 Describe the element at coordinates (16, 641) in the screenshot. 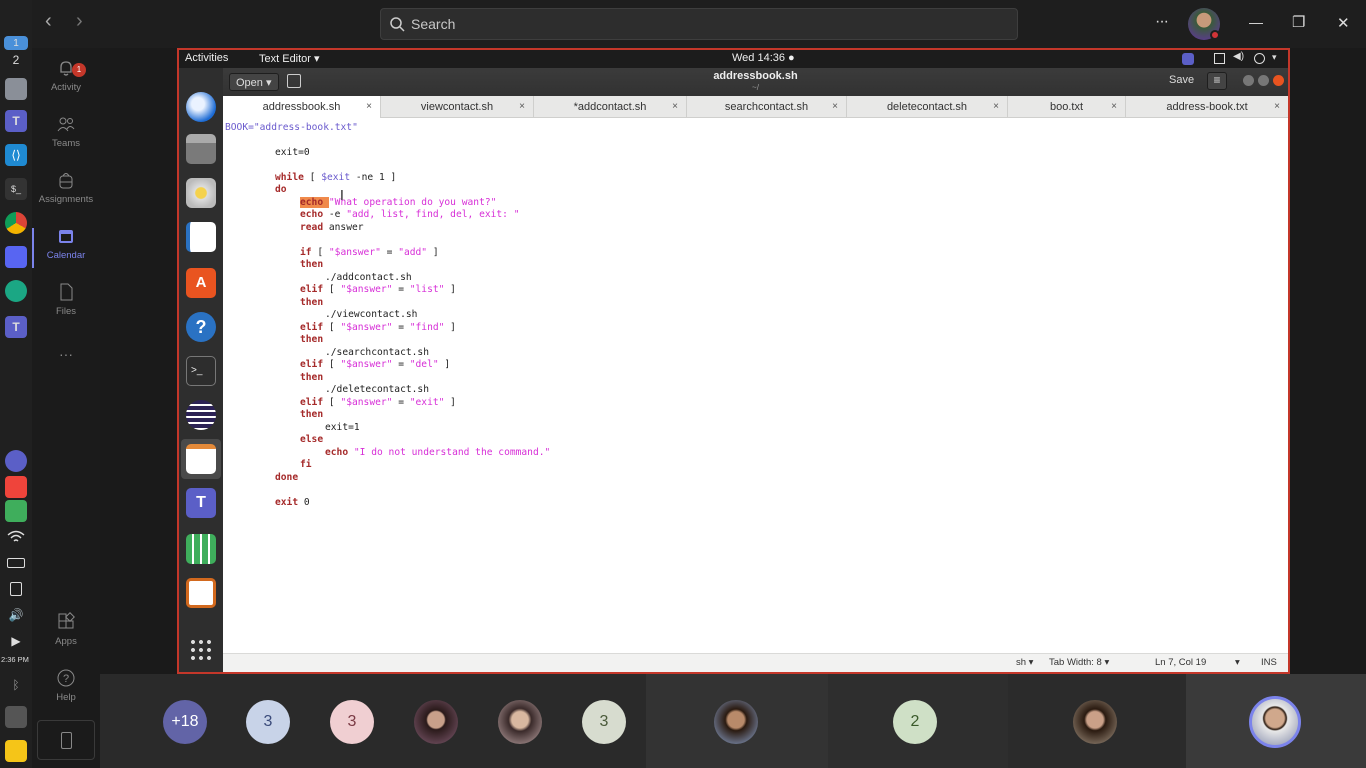

I see `expand-tray-icon: ▶` at that location.